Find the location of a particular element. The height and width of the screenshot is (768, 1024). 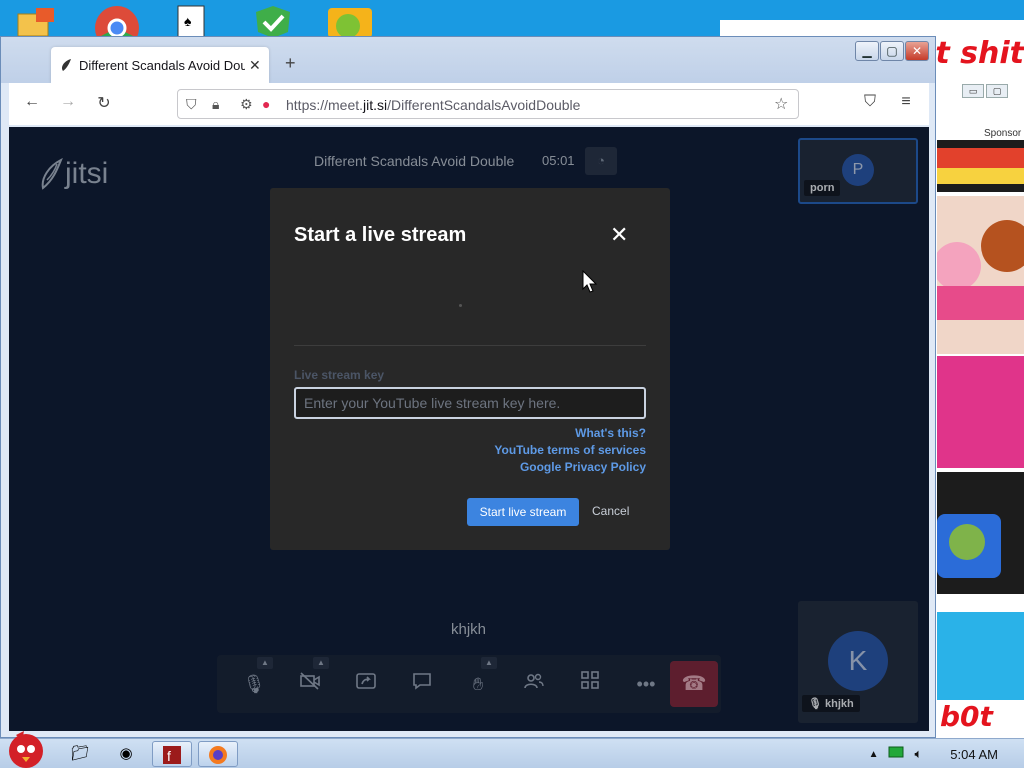

microphone-permission-icon: ● is located at coordinates (266, 104).